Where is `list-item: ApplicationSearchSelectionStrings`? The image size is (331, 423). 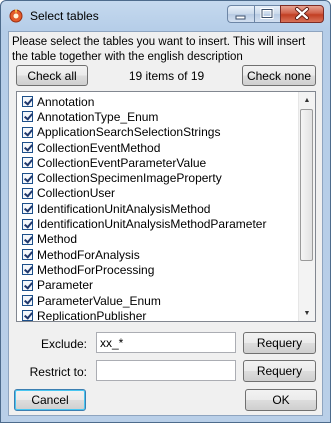
list-item: ApplicationSearchSelectionStrings is located at coordinates (159, 132).